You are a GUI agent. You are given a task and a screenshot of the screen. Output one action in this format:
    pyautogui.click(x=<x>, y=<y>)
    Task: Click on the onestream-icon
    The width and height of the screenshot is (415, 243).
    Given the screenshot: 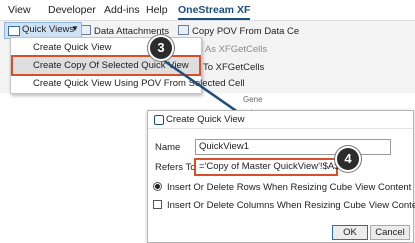 What is the action you would take?
    pyautogui.click(x=159, y=120)
    